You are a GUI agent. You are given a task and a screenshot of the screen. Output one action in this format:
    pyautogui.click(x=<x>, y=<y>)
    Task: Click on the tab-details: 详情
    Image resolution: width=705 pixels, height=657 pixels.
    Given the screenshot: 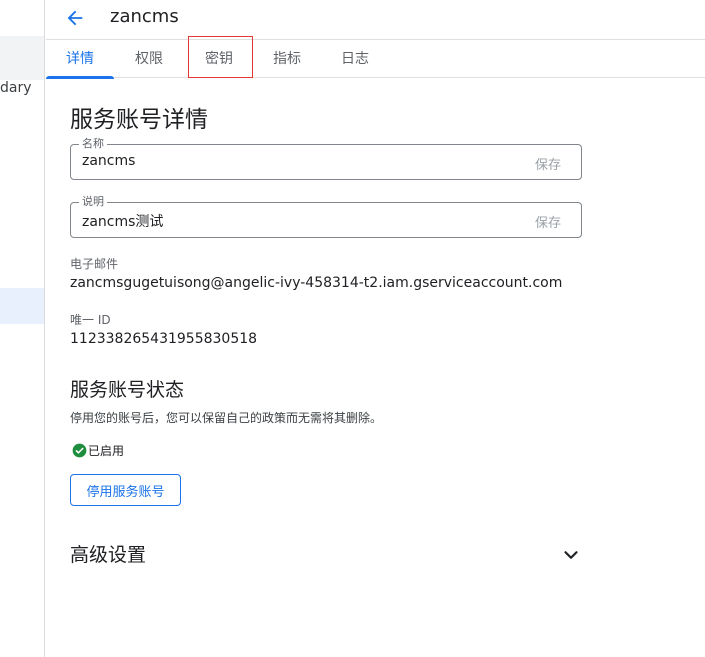 What is the action you would take?
    pyautogui.click(x=80, y=59)
    